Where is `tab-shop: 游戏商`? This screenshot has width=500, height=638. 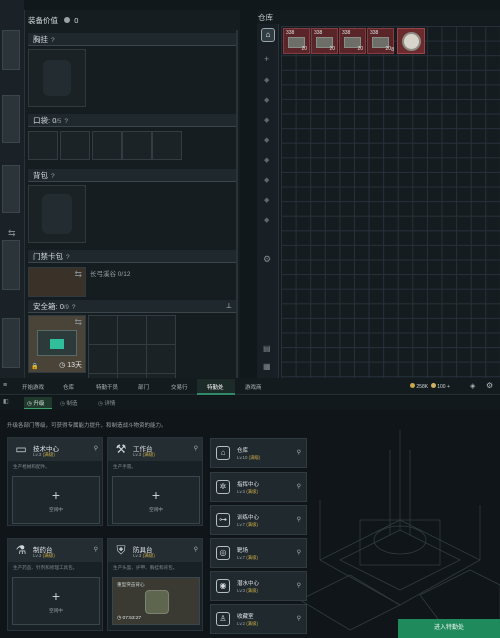
tab-shop: 游戏商 is located at coordinates (253, 387).